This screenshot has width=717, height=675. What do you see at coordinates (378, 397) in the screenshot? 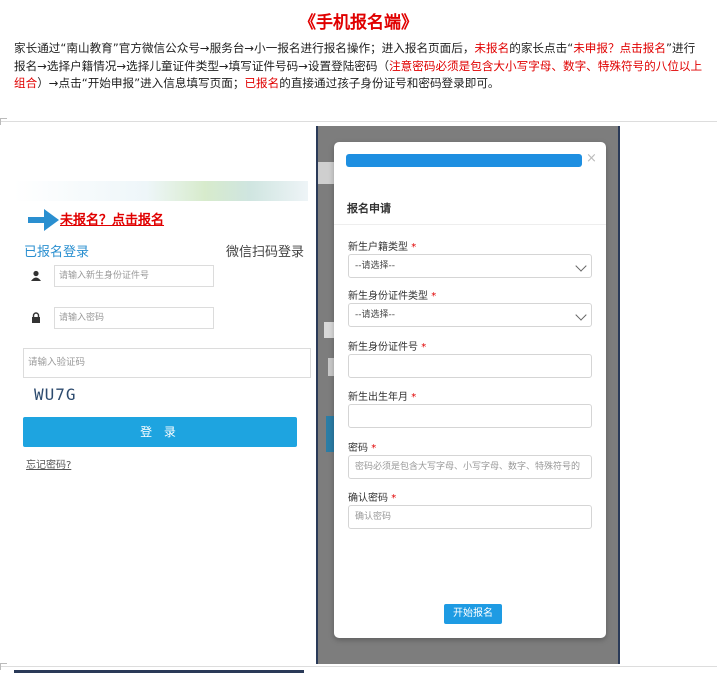
I see `field-label-text: 新生出生年月` at bounding box center [378, 397].